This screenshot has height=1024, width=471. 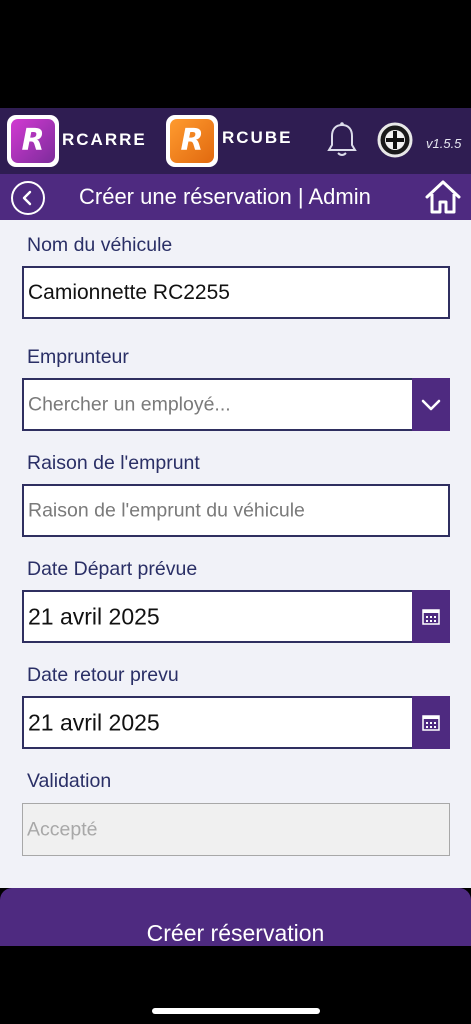 I want to click on reason-field: Raison de l'emprunt du véhicule, so click(x=236, y=510).